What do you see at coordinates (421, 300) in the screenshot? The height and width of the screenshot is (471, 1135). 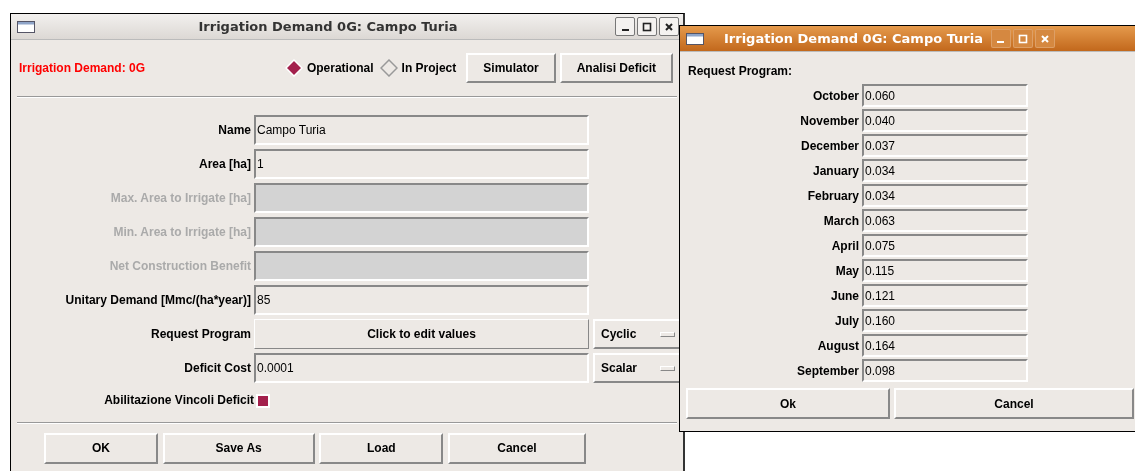 I see `input-field: 85` at bounding box center [421, 300].